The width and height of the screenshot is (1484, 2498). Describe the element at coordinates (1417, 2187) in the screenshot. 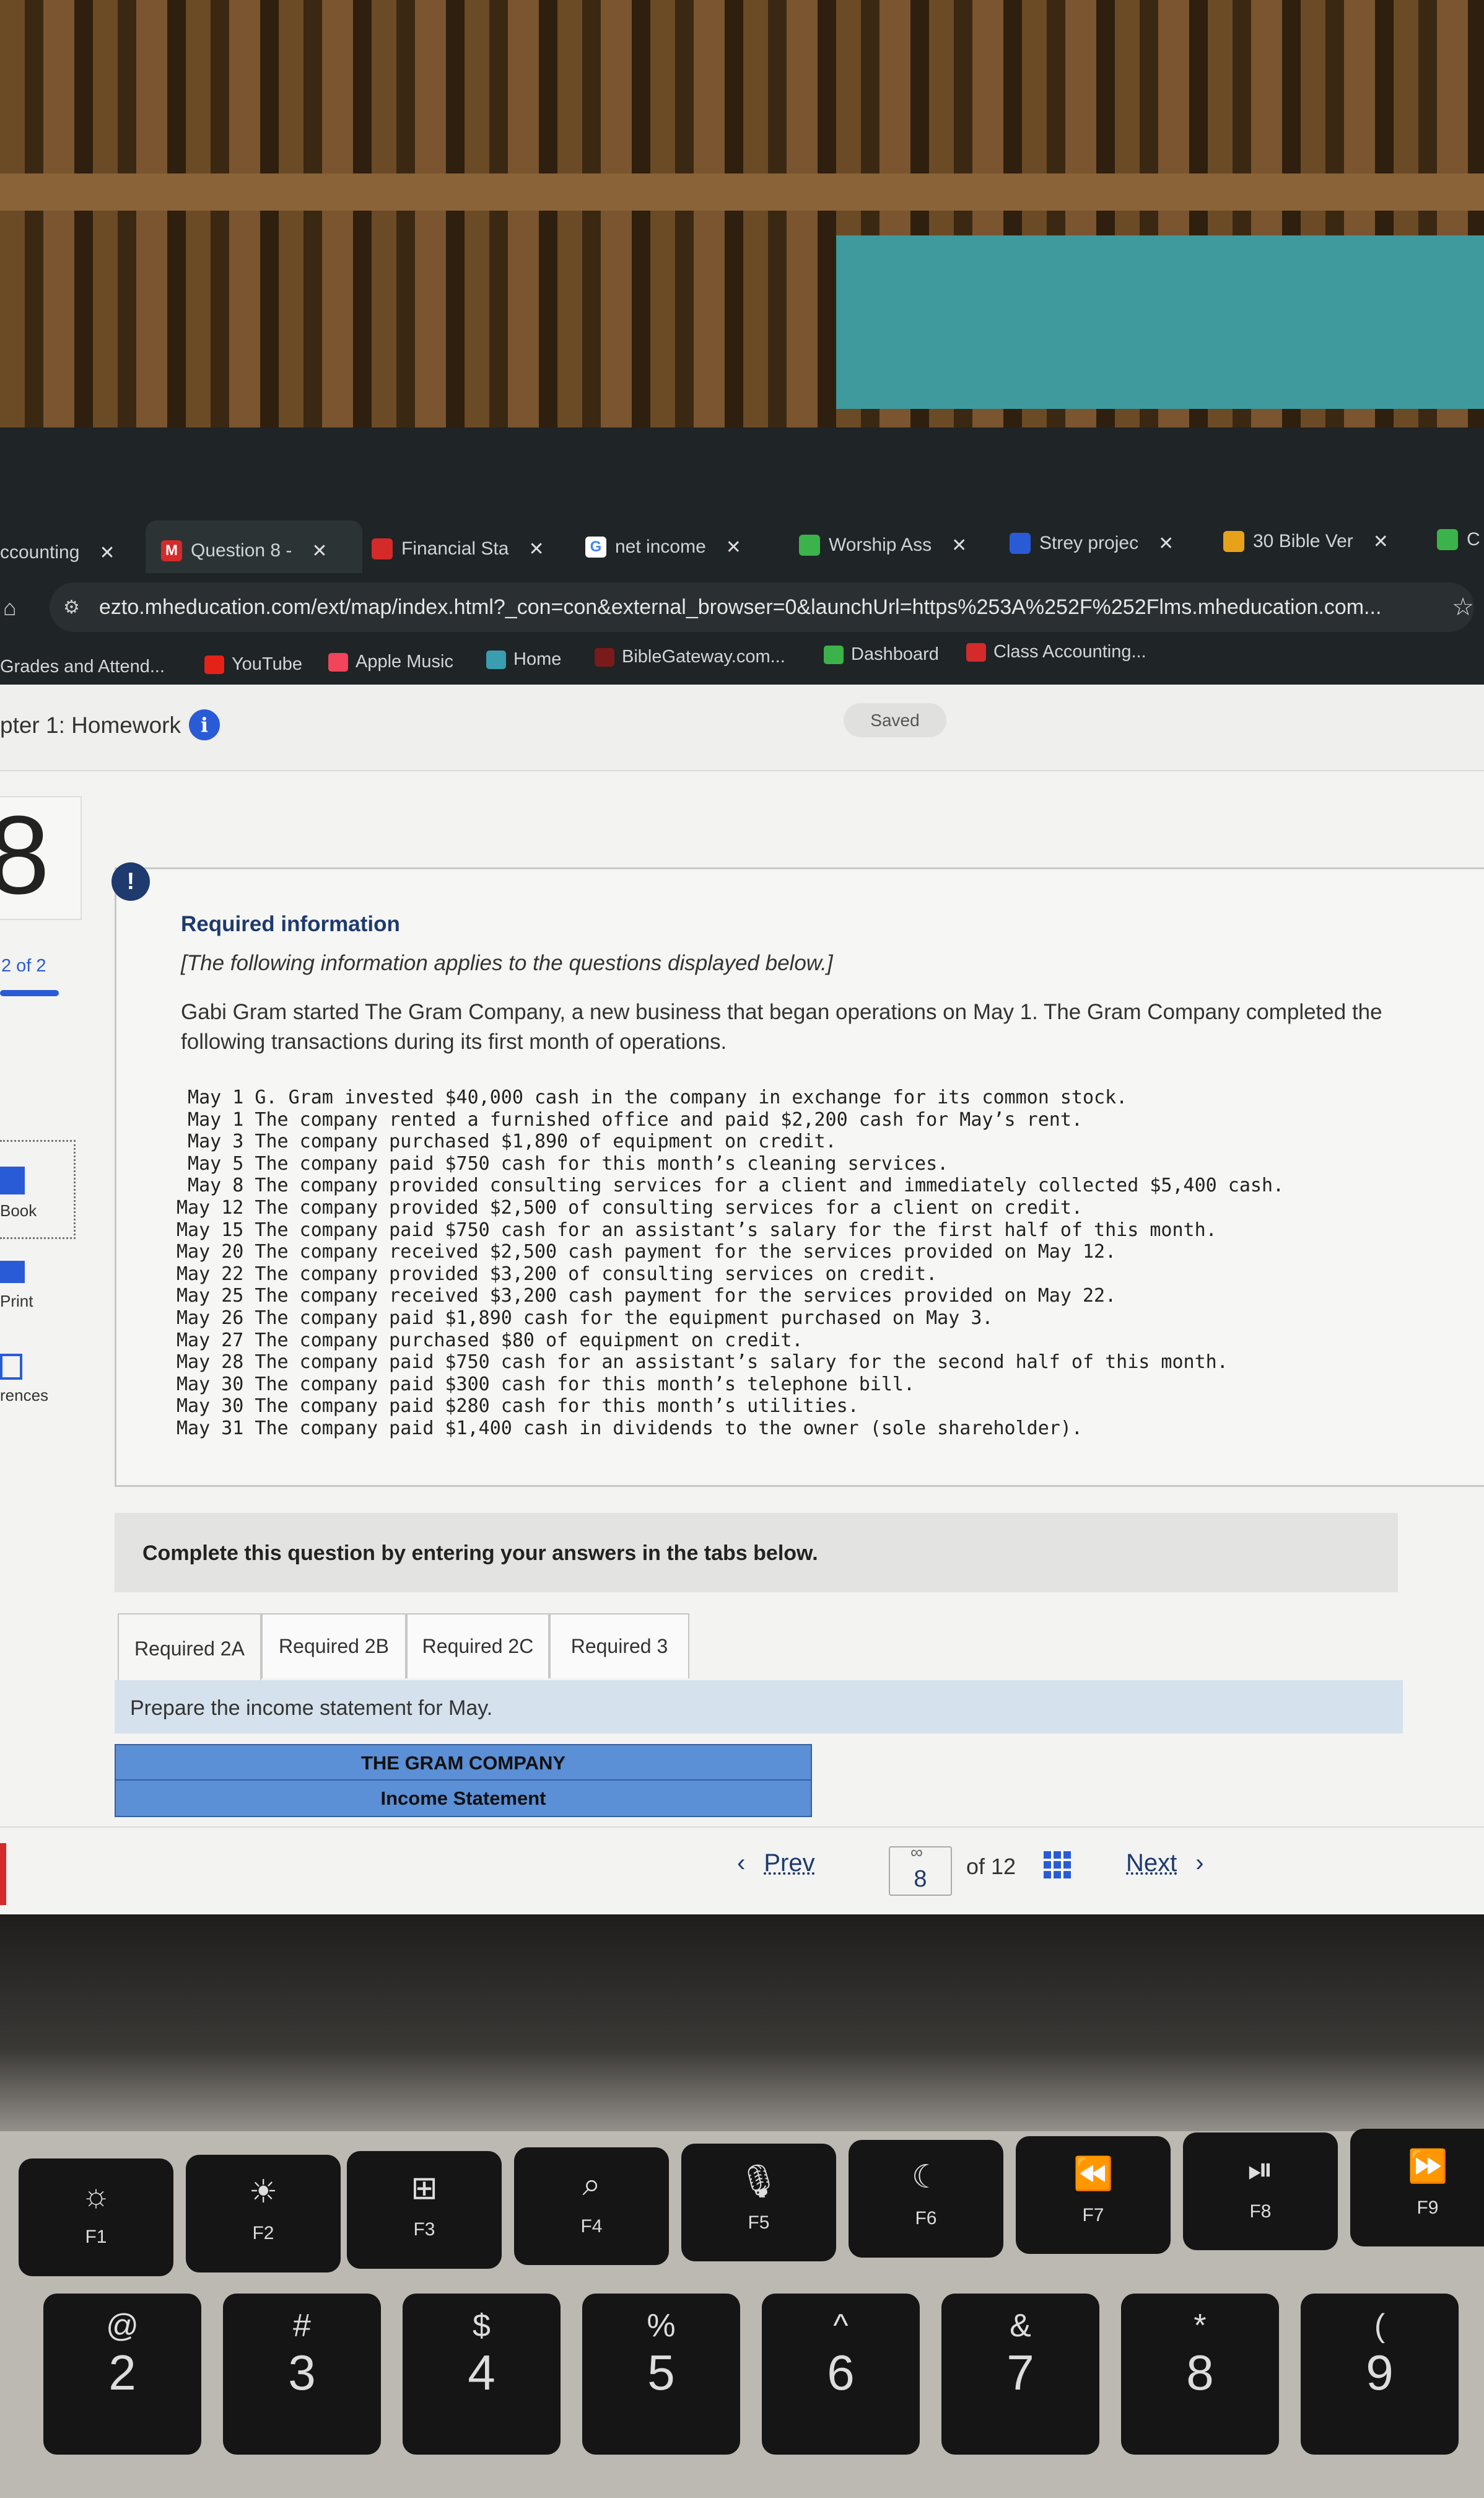

I see `key-f9: ⏩ F9` at that location.